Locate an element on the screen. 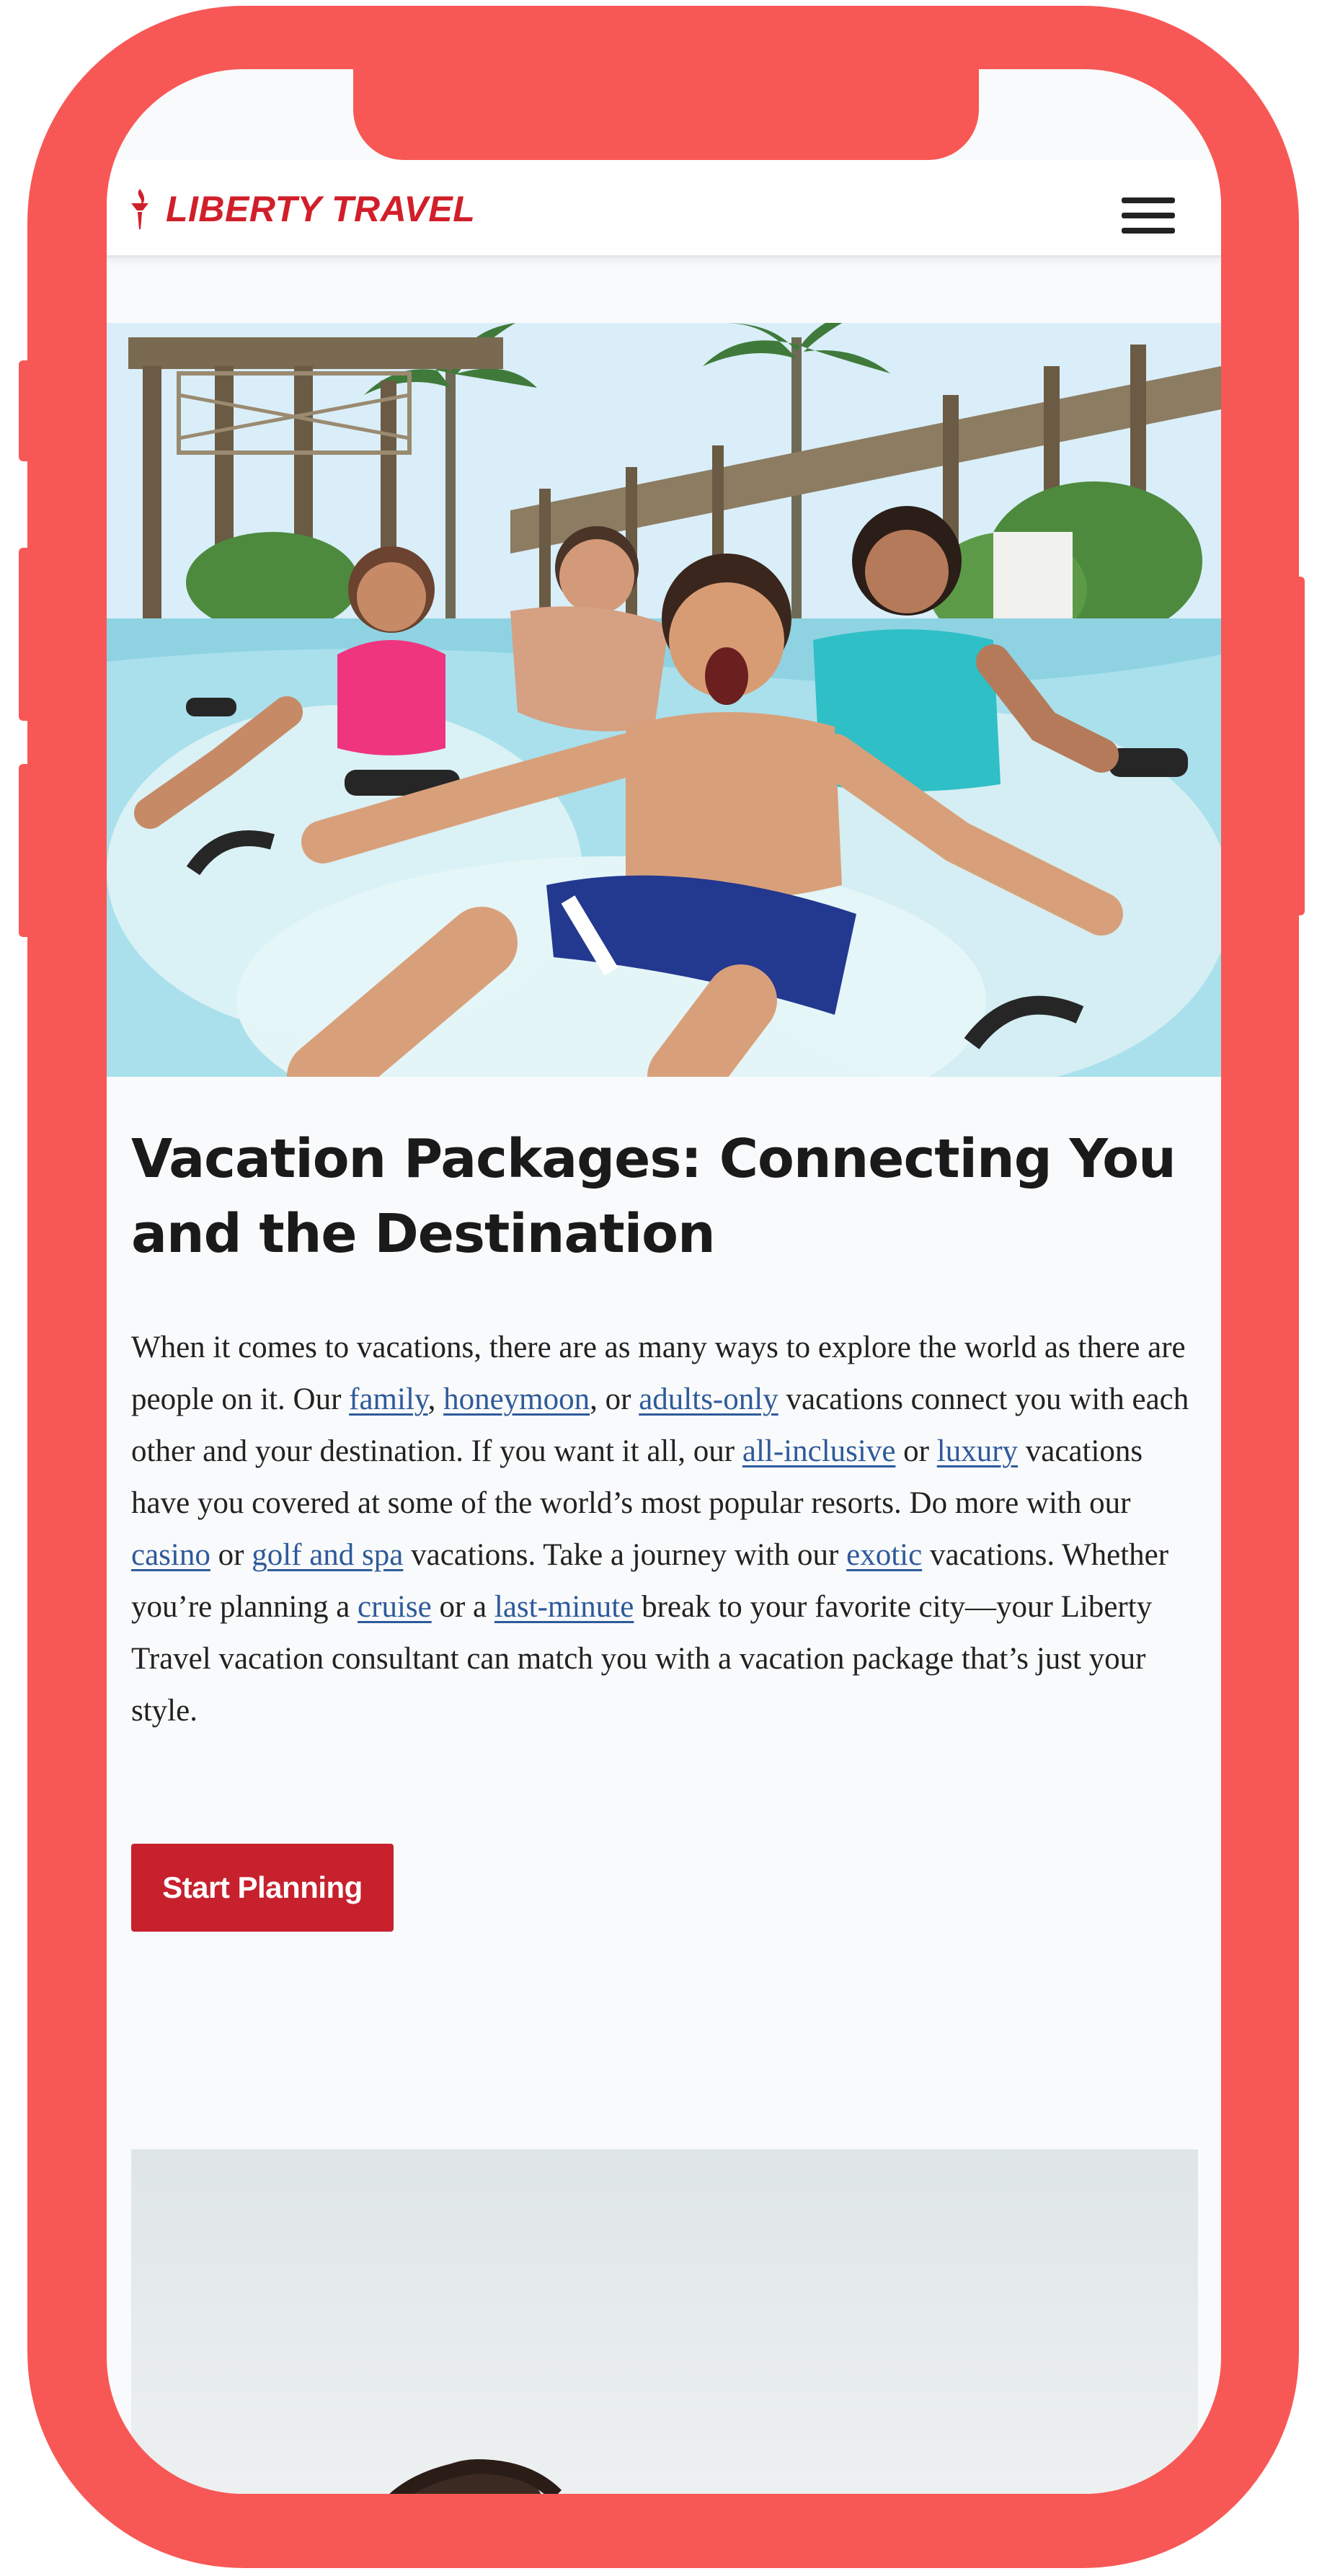 Image resolution: width=1322 pixels, height=2576 pixels. link-honeymoon: honeymoon is located at coordinates (516, 1399).